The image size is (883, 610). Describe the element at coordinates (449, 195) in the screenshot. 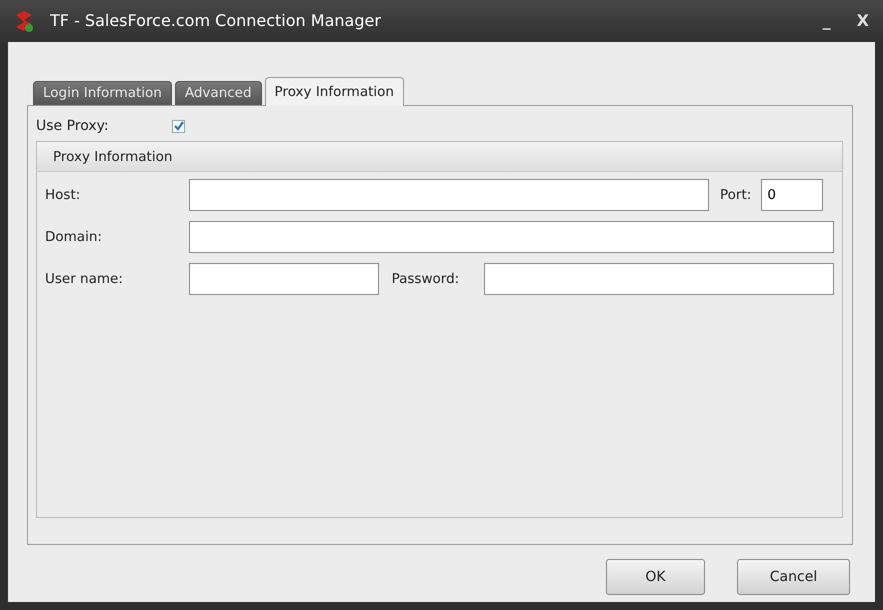

I see `host-field` at that location.